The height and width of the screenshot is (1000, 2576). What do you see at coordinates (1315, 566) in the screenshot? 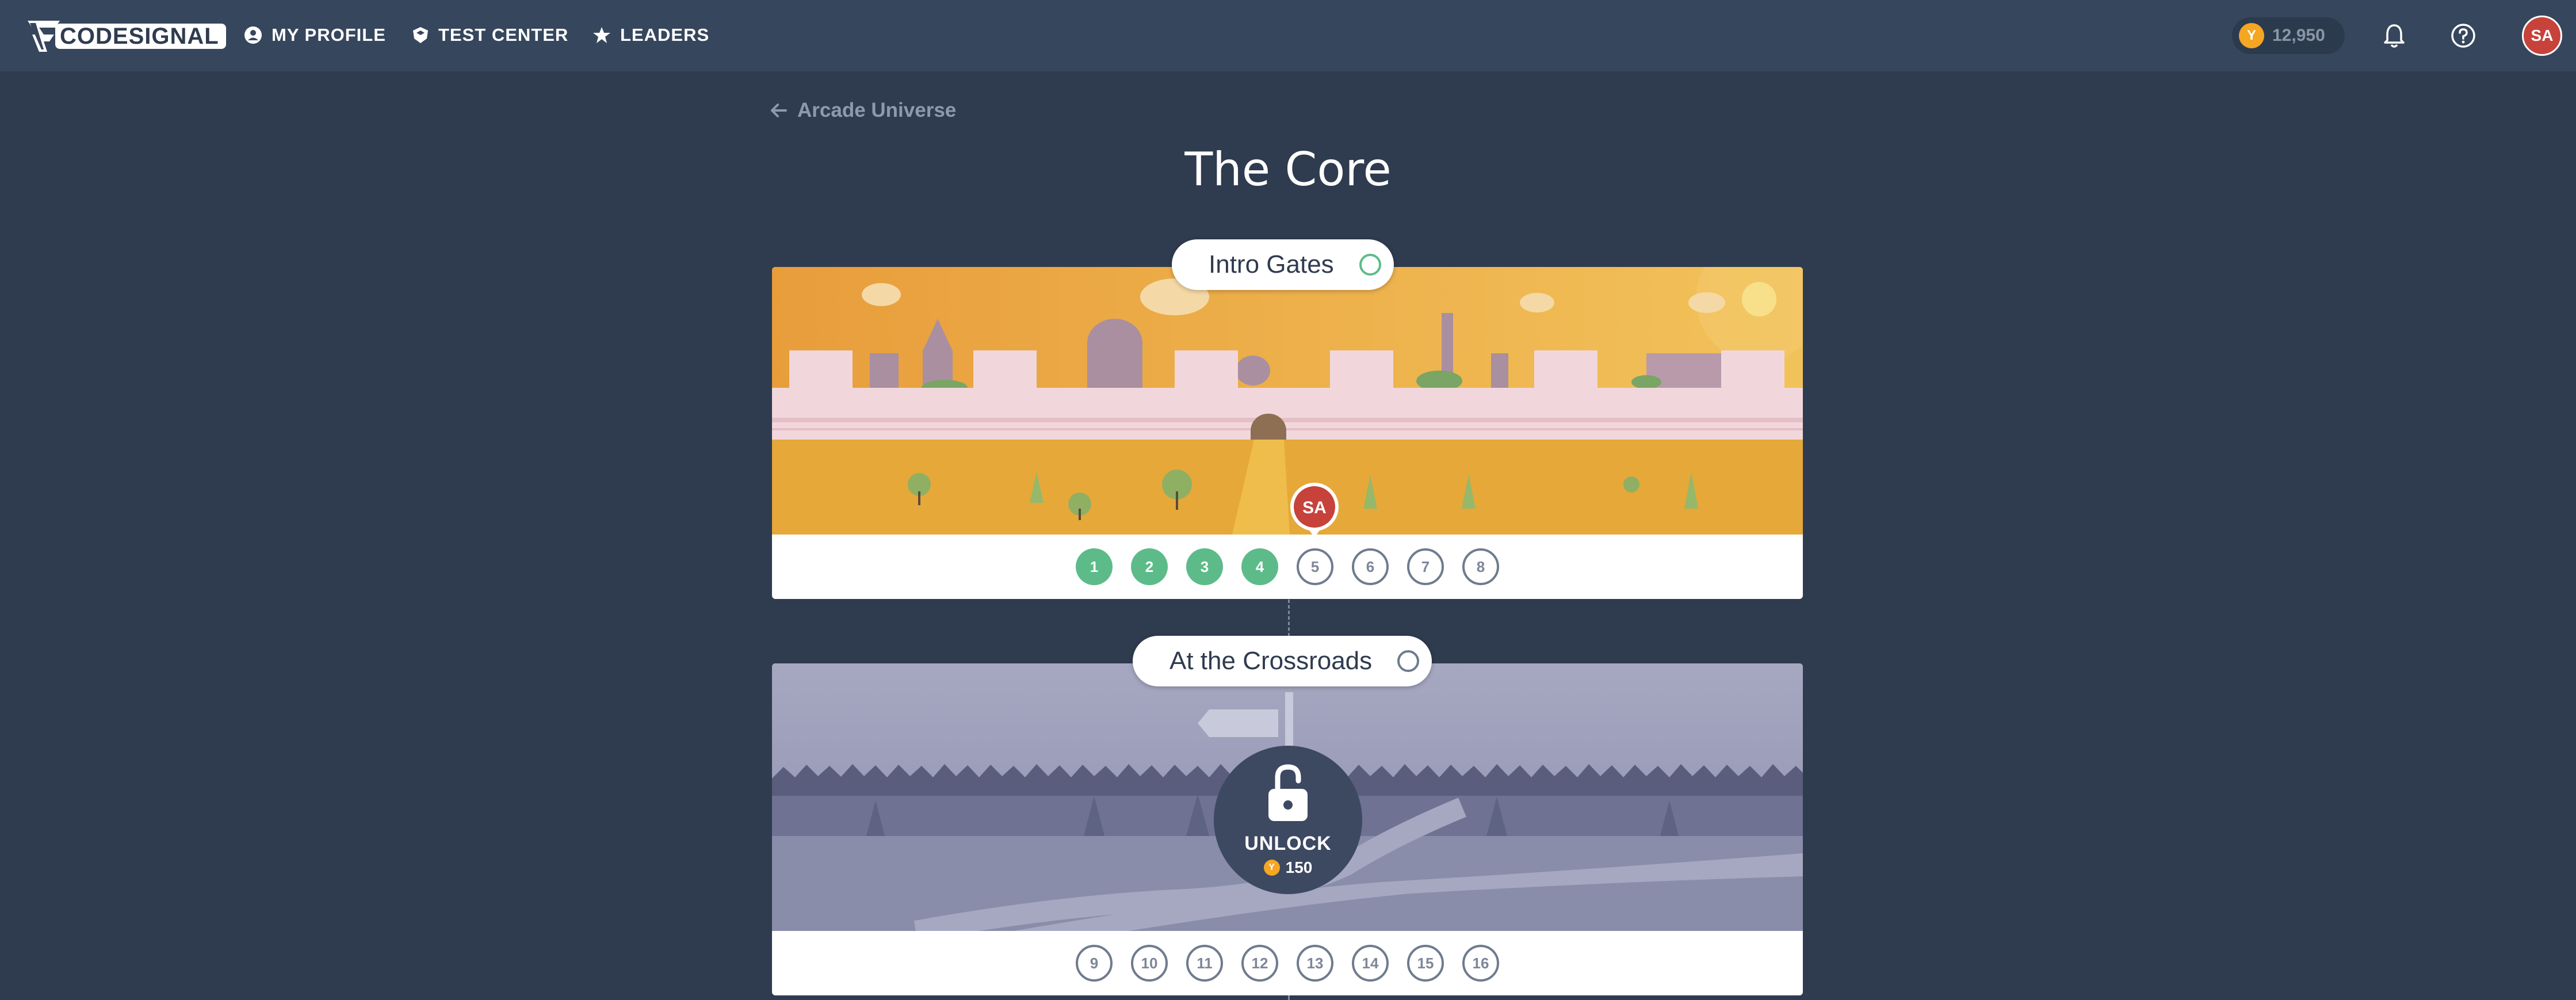
I see `level-5: 5` at bounding box center [1315, 566].